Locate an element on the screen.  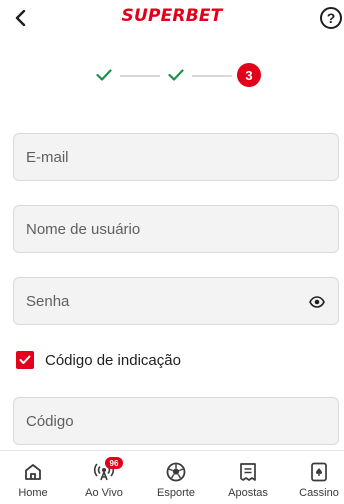
registration-stepper: 3 is located at coordinates (178, 76).